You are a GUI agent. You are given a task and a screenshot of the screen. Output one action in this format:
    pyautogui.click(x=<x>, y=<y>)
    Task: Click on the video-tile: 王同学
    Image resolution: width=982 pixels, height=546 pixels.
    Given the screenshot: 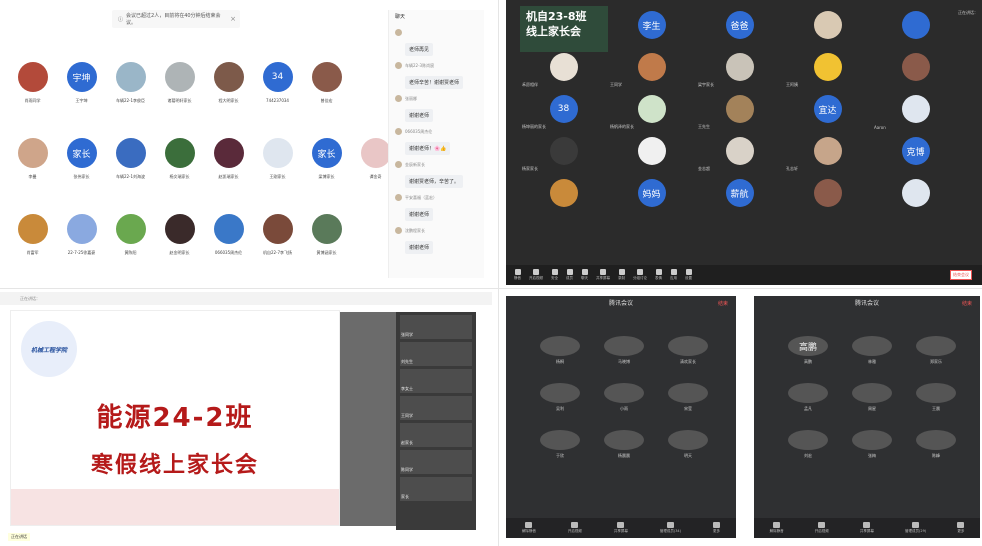 What is the action you would take?
    pyautogui.click(x=651, y=67)
    